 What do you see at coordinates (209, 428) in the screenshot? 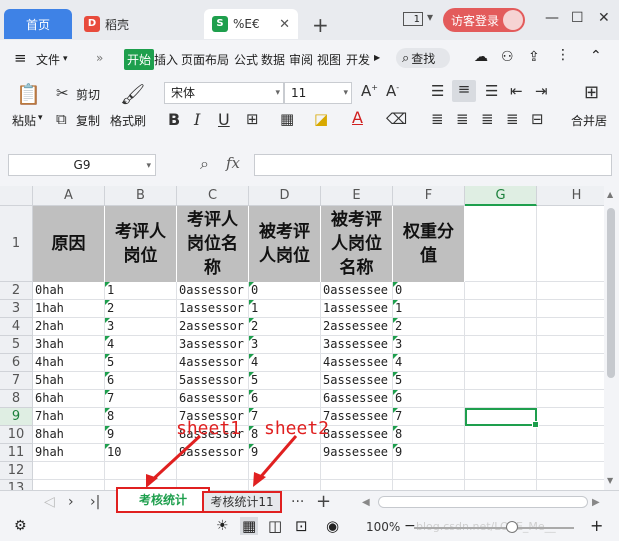
I see `annotation-sheet1: sheet1` at bounding box center [209, 428].